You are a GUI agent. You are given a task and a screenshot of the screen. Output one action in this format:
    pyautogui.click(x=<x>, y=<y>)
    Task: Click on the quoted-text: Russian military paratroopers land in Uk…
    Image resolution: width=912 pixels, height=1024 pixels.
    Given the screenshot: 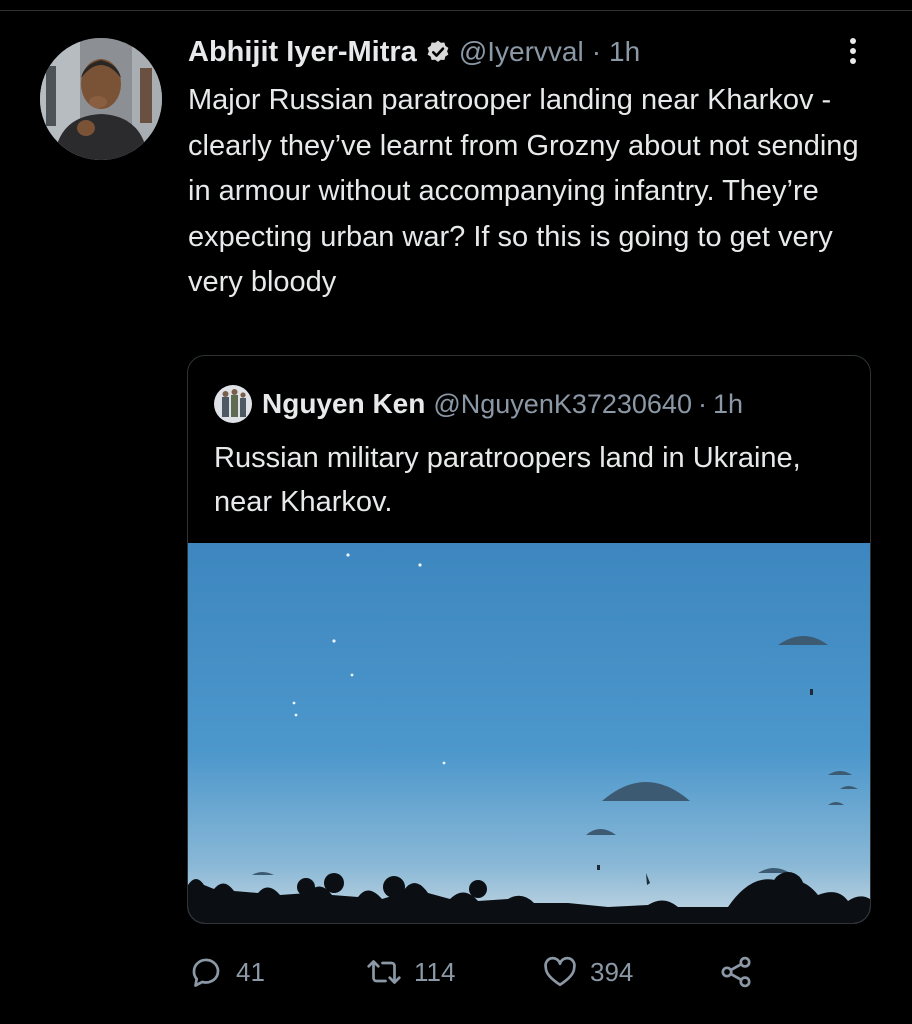 What is the action you would take?
    pyautogui.click(x=507, y=480)
    